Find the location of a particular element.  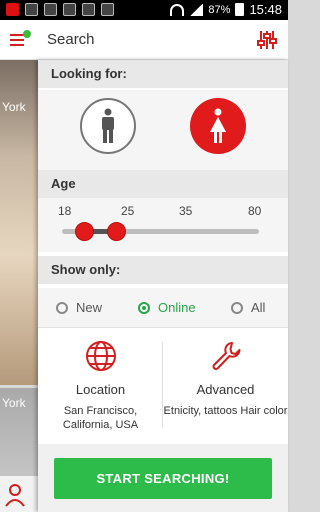

radio-online: Online is located at coordinates (167, 307).